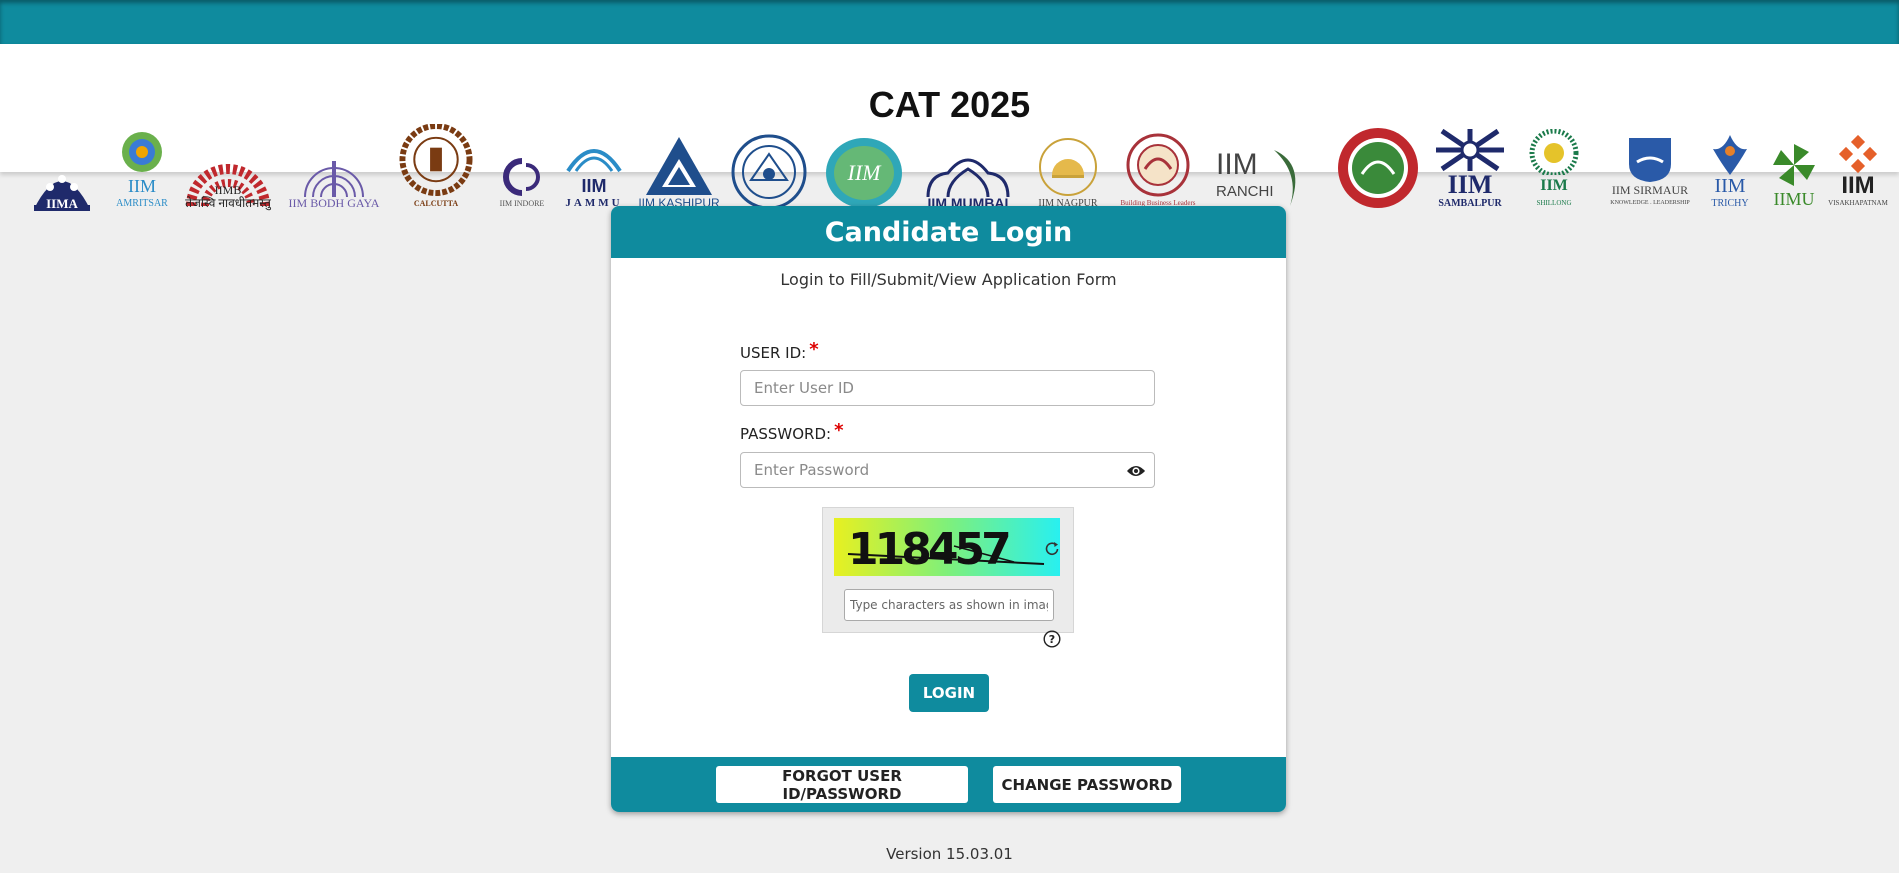 This screenshot has width=1899, height=873. What do you see at coordinates (1730, 167) in the screenshot?
I see `logo-iim-trichy: IIM TRICHY` at bounding box center [1730, 167].